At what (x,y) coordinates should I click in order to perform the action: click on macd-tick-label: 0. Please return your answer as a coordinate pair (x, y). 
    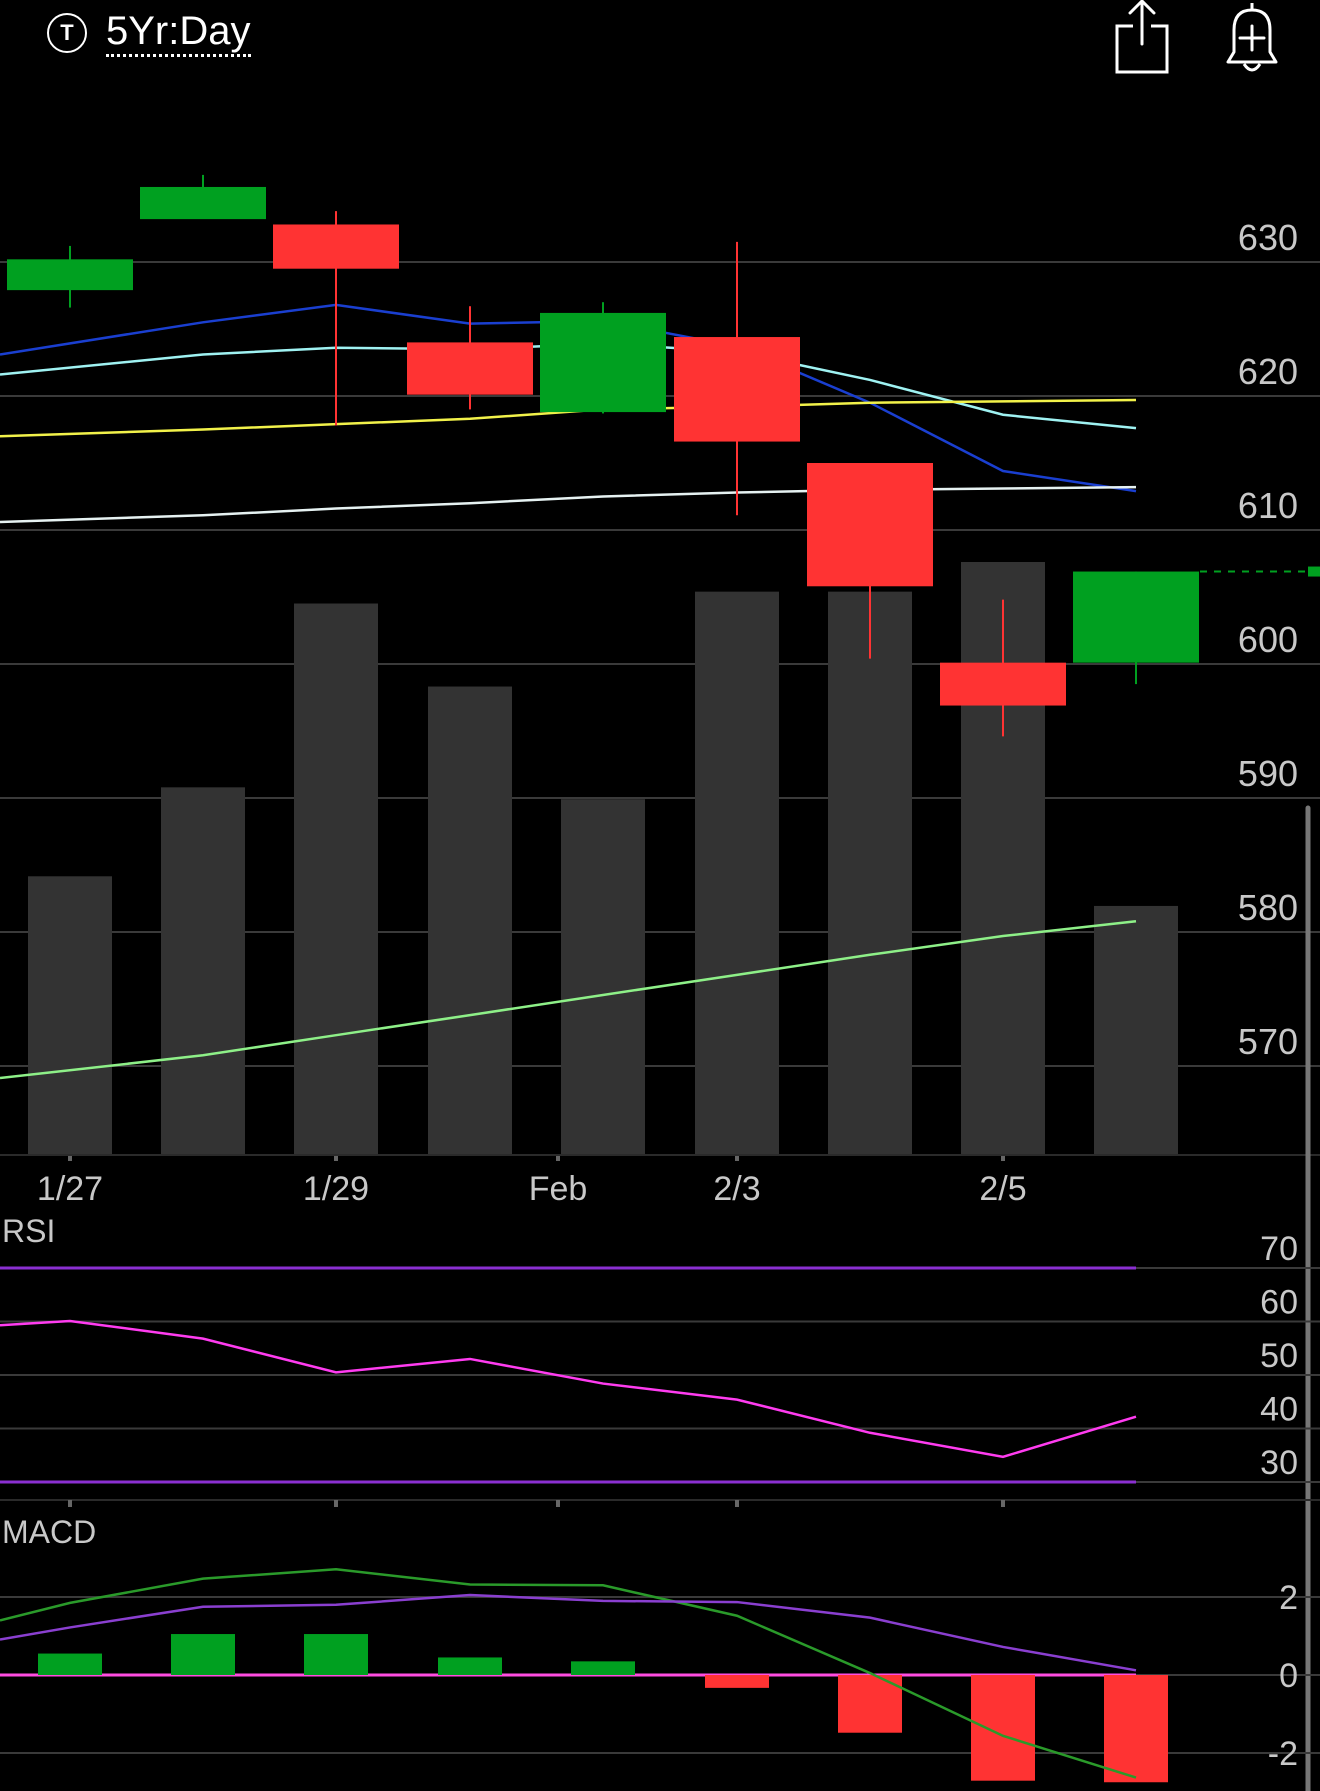
    Looking at the image, I should click on (1288, 1676).